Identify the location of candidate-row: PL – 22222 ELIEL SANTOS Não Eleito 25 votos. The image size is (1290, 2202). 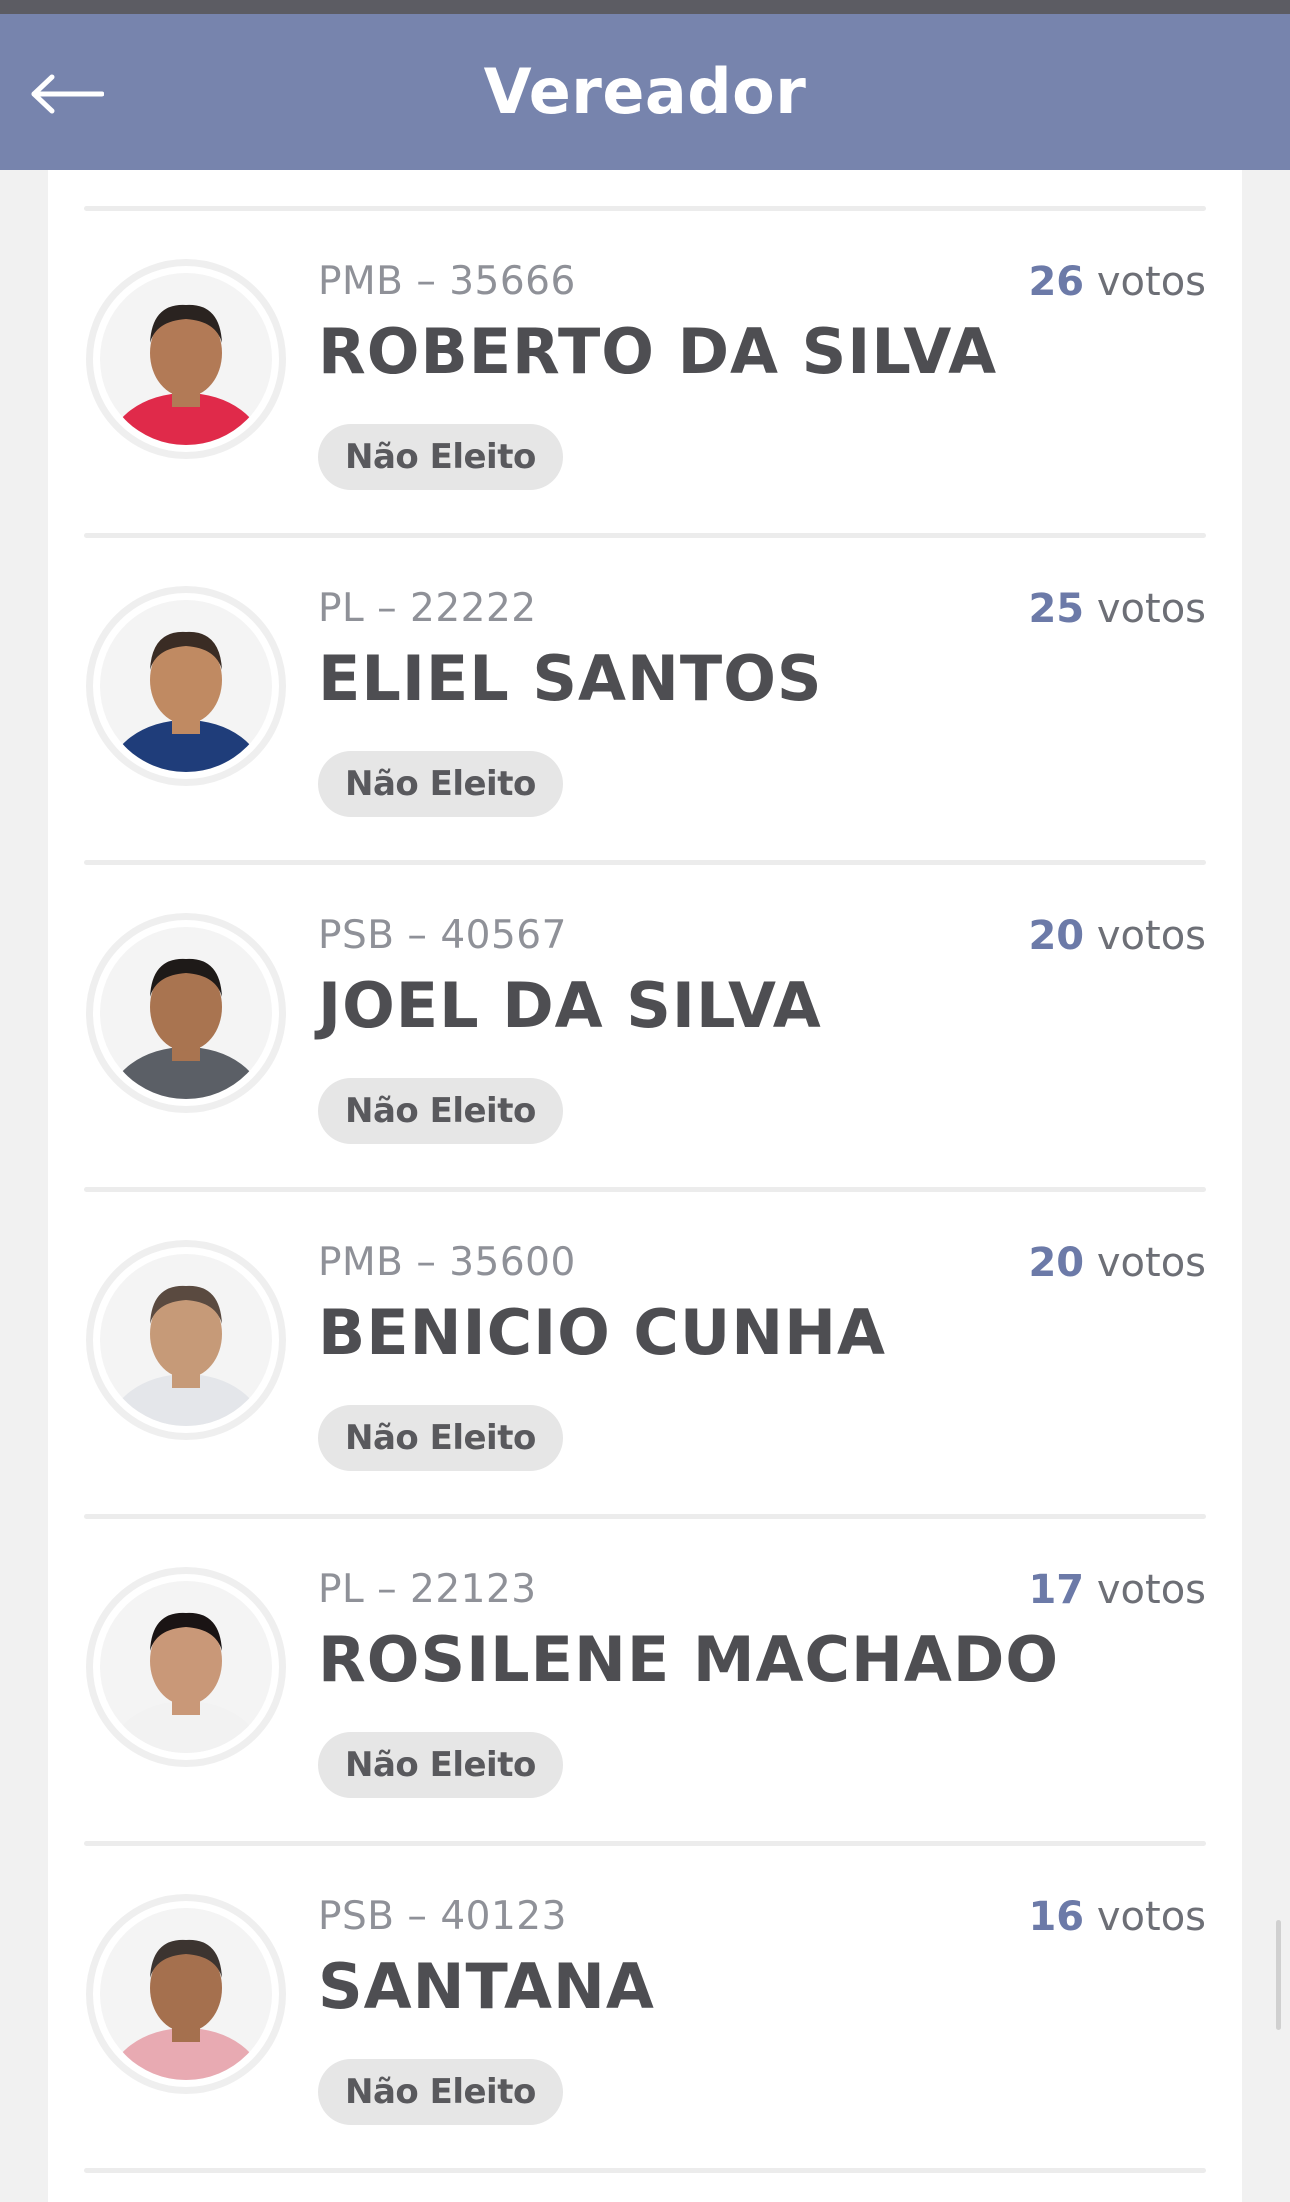
(645, 699).